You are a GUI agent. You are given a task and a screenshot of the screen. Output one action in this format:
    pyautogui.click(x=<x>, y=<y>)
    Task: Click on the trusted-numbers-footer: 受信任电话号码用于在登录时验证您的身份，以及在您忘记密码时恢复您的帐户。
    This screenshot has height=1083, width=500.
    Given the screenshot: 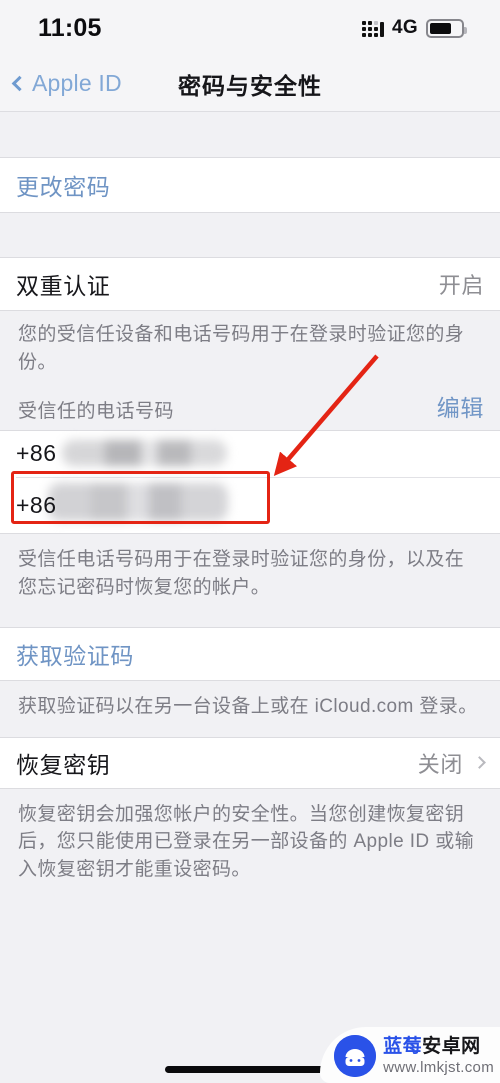 What is the action you would take?
    pyautogui.click(x=250, y=574)
    